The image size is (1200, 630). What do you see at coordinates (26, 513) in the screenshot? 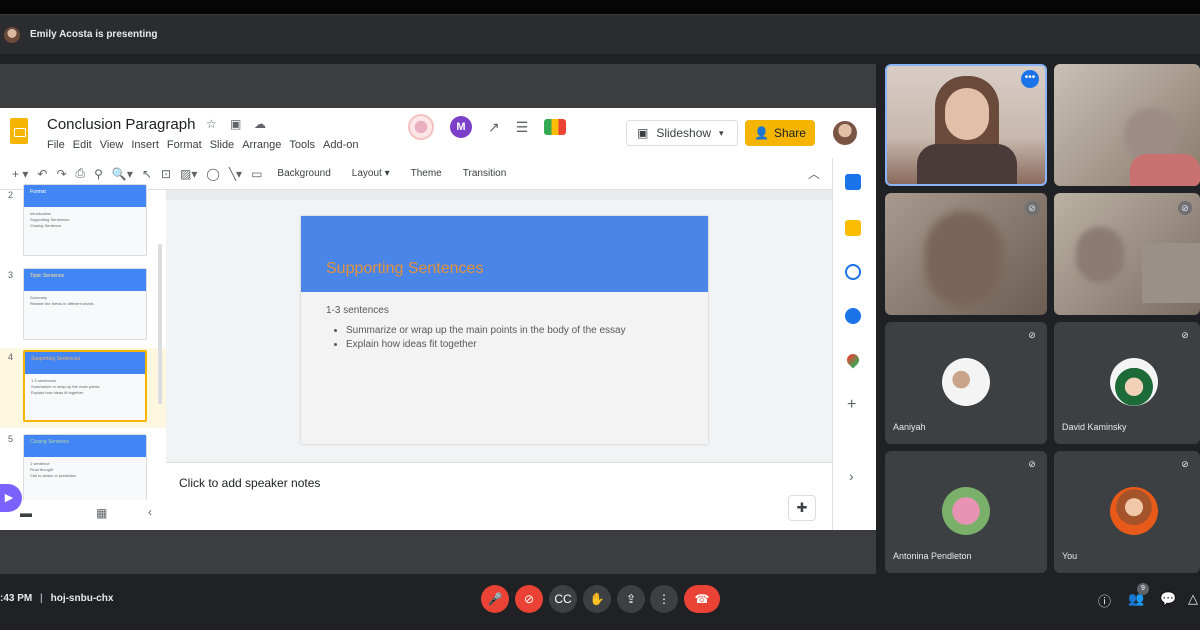
I see `list-view-icon: ▬` at bounding box center [26, 513].